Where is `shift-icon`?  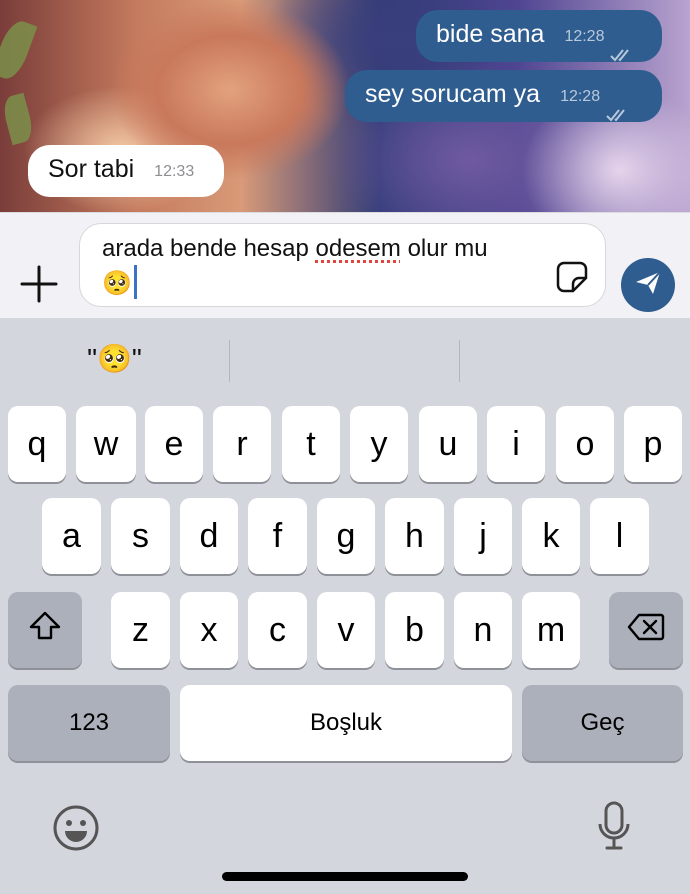
shift-icon is located at coordinates (45, 630).